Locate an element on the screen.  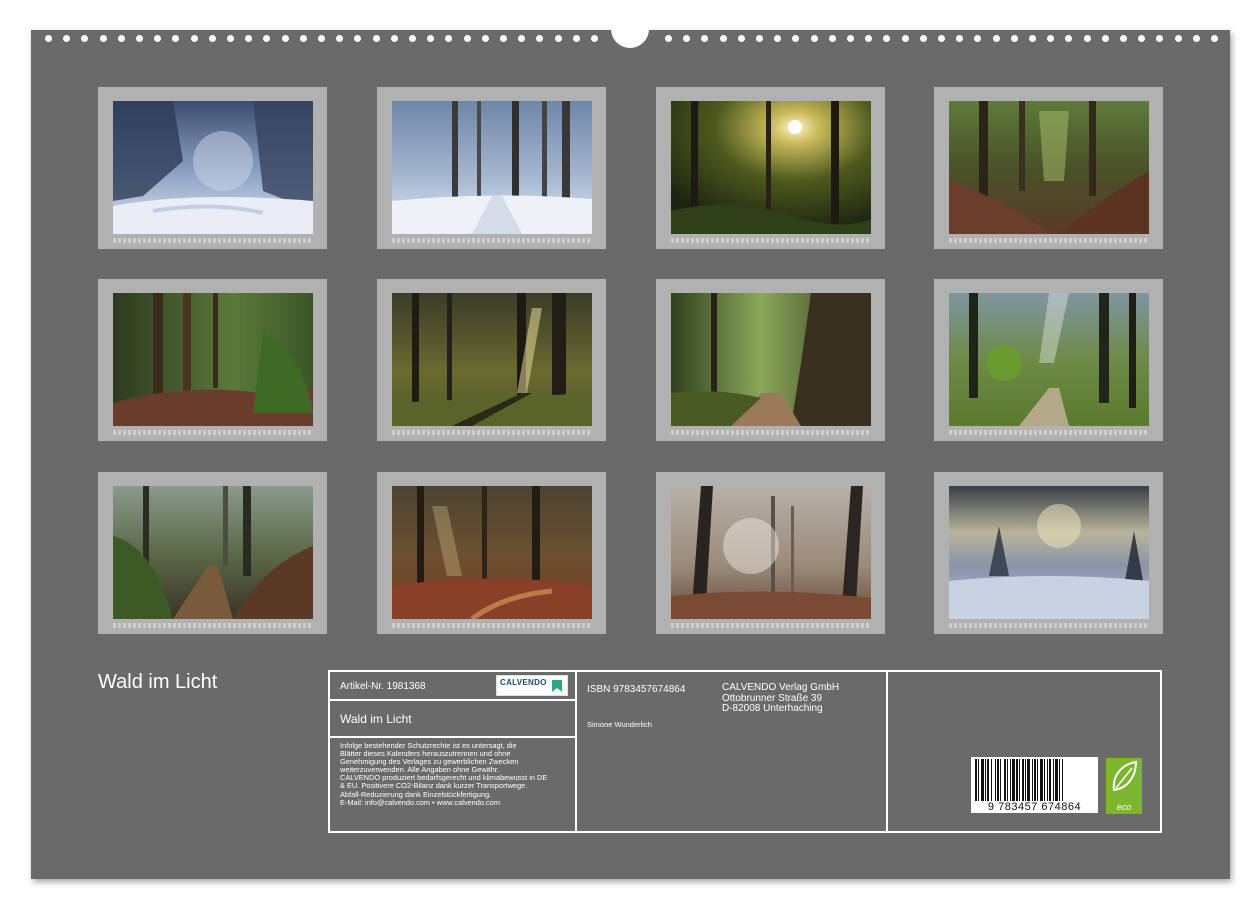
title-row: Wald im Licht is located at coordinates (452, 719).